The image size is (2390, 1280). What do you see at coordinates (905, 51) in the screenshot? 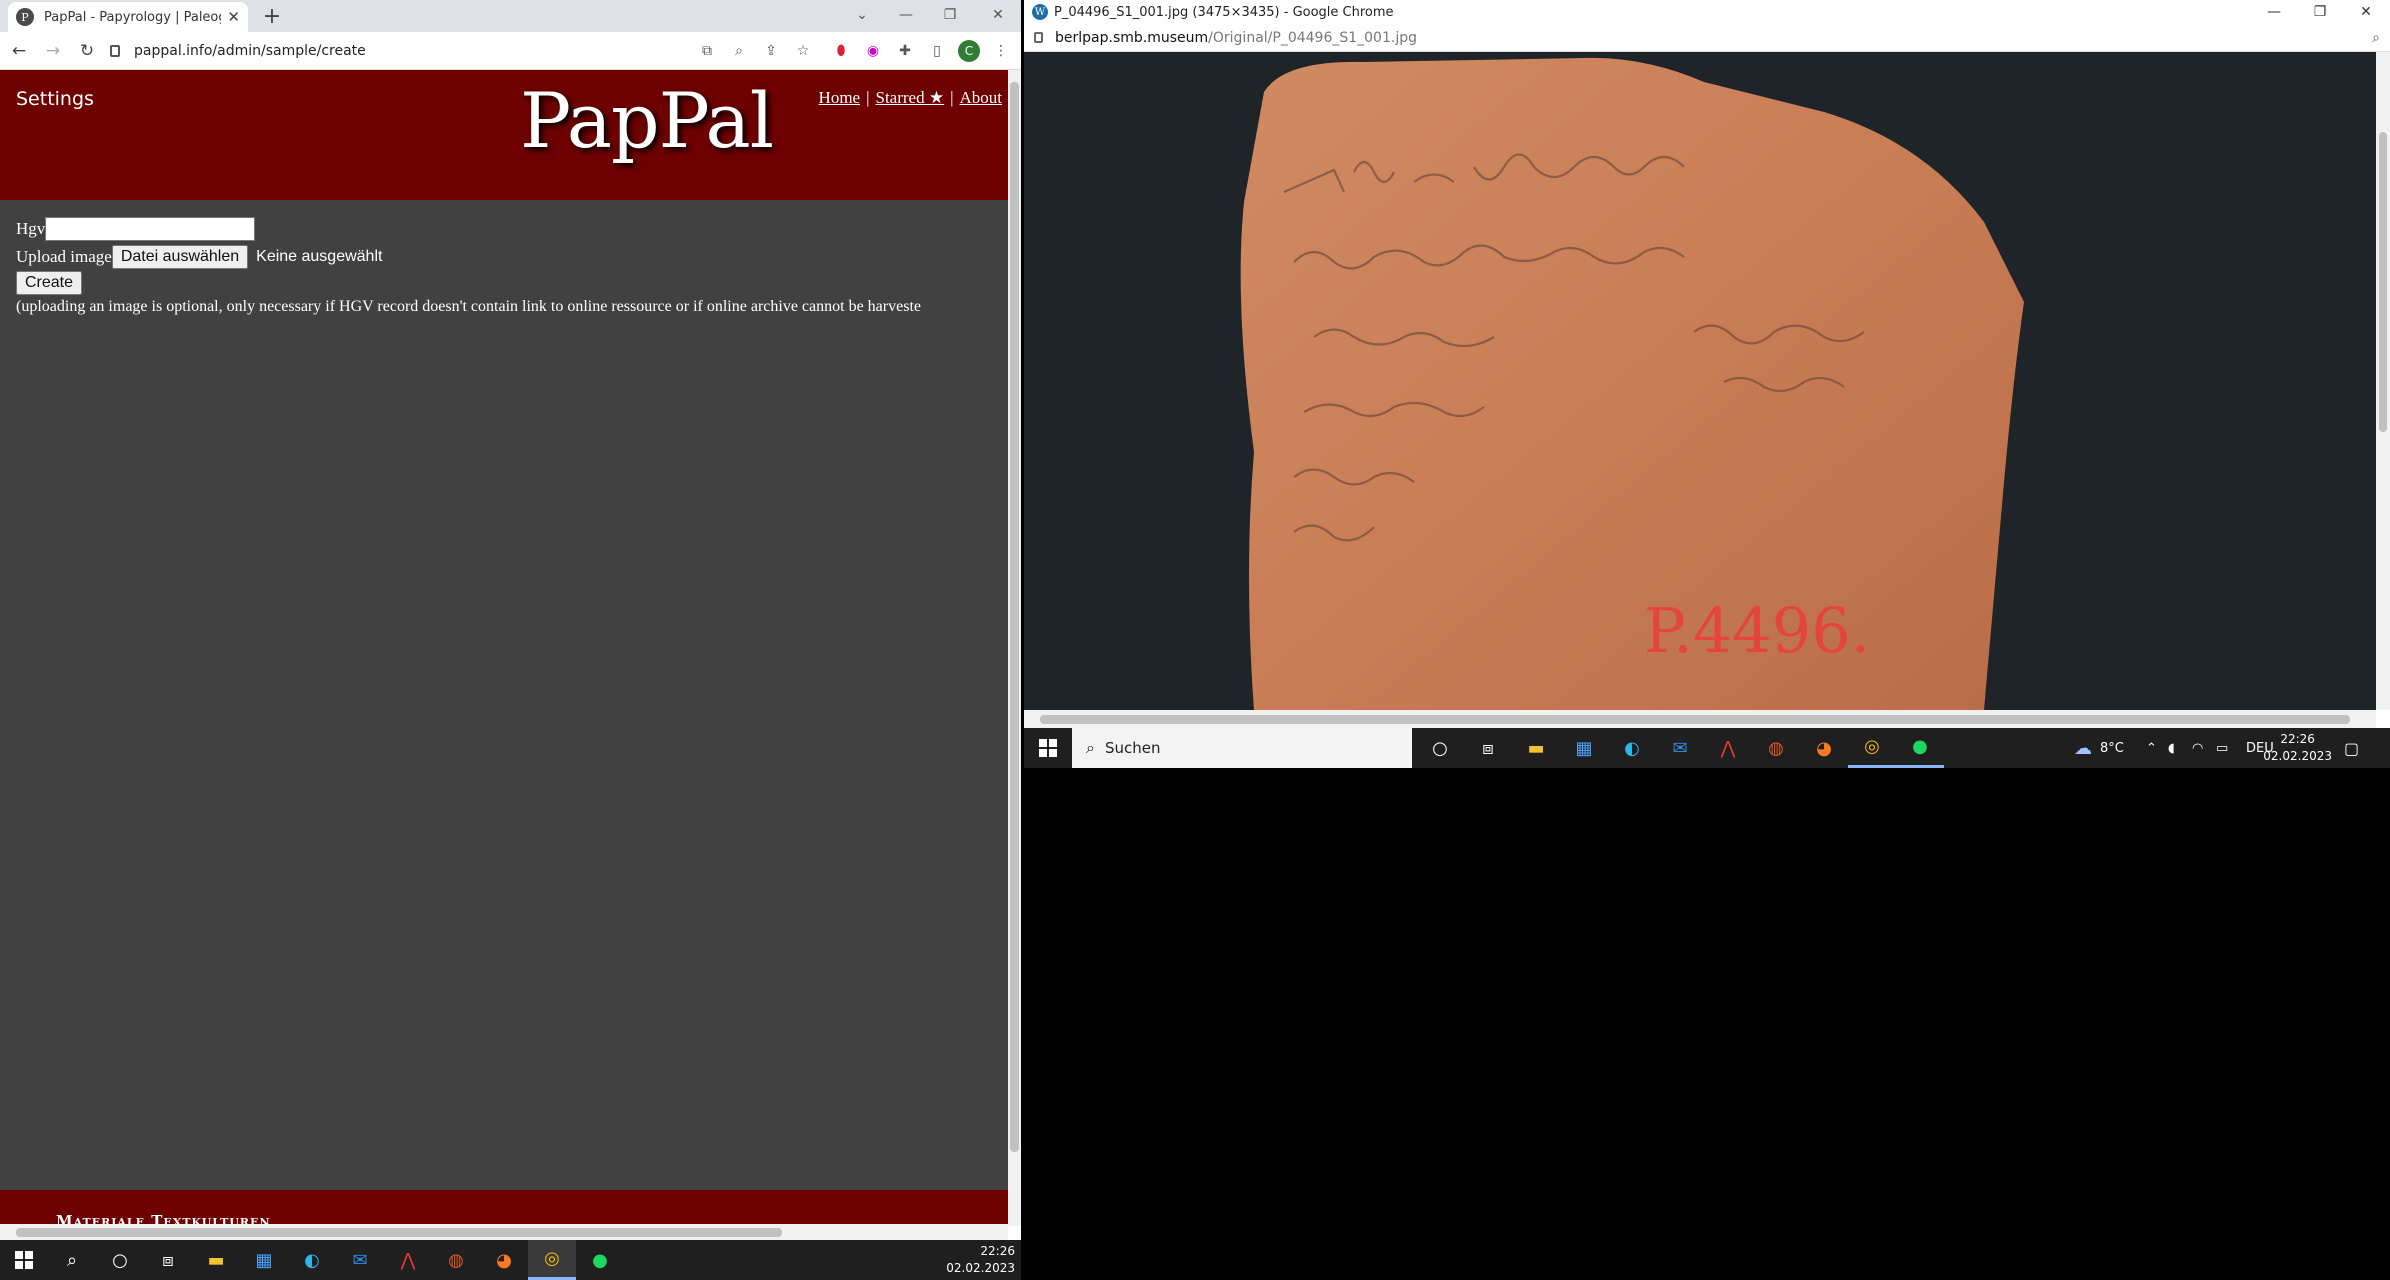
I see `extensions-puzzle-icon: ✚` at bounding box center [905, 51].